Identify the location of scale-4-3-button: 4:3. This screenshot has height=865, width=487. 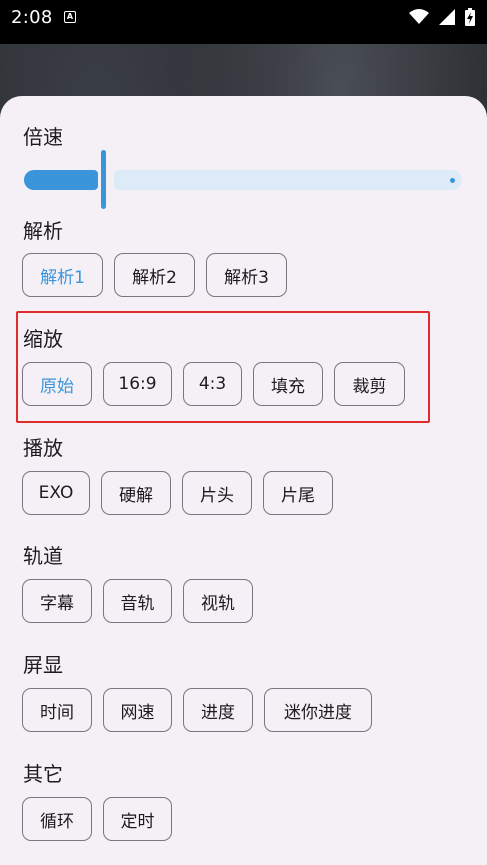
(212, 384).